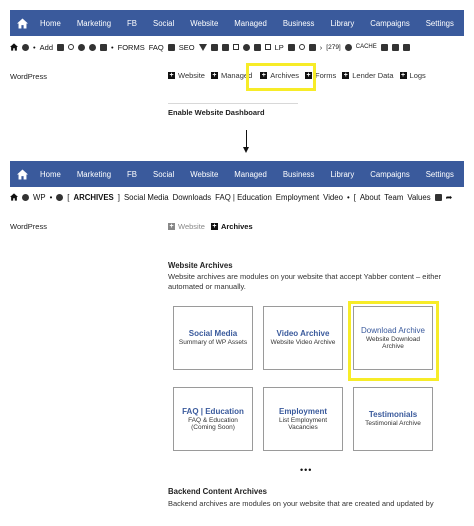 This screenshot has height=526, width=474. What do you see at coordinates (250, 23) in the screenshot?
I see `top-nav-managed: Managed` at bounding box center [250, 23].